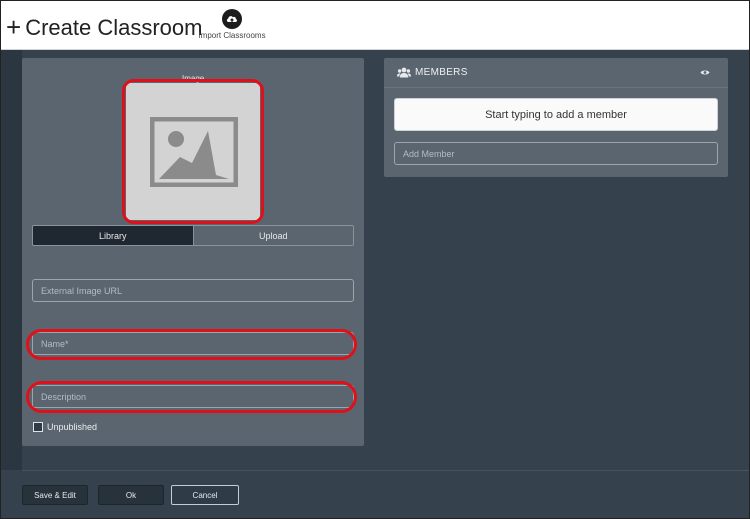  I want to click on save-edit-button: Save & Edit, so click(55, 495).